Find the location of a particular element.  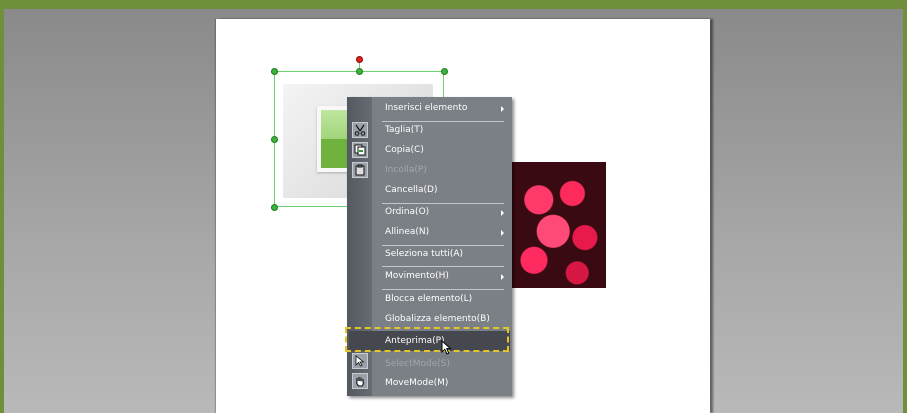

mouse-cursor-icon is located at coordinates (447, 347).